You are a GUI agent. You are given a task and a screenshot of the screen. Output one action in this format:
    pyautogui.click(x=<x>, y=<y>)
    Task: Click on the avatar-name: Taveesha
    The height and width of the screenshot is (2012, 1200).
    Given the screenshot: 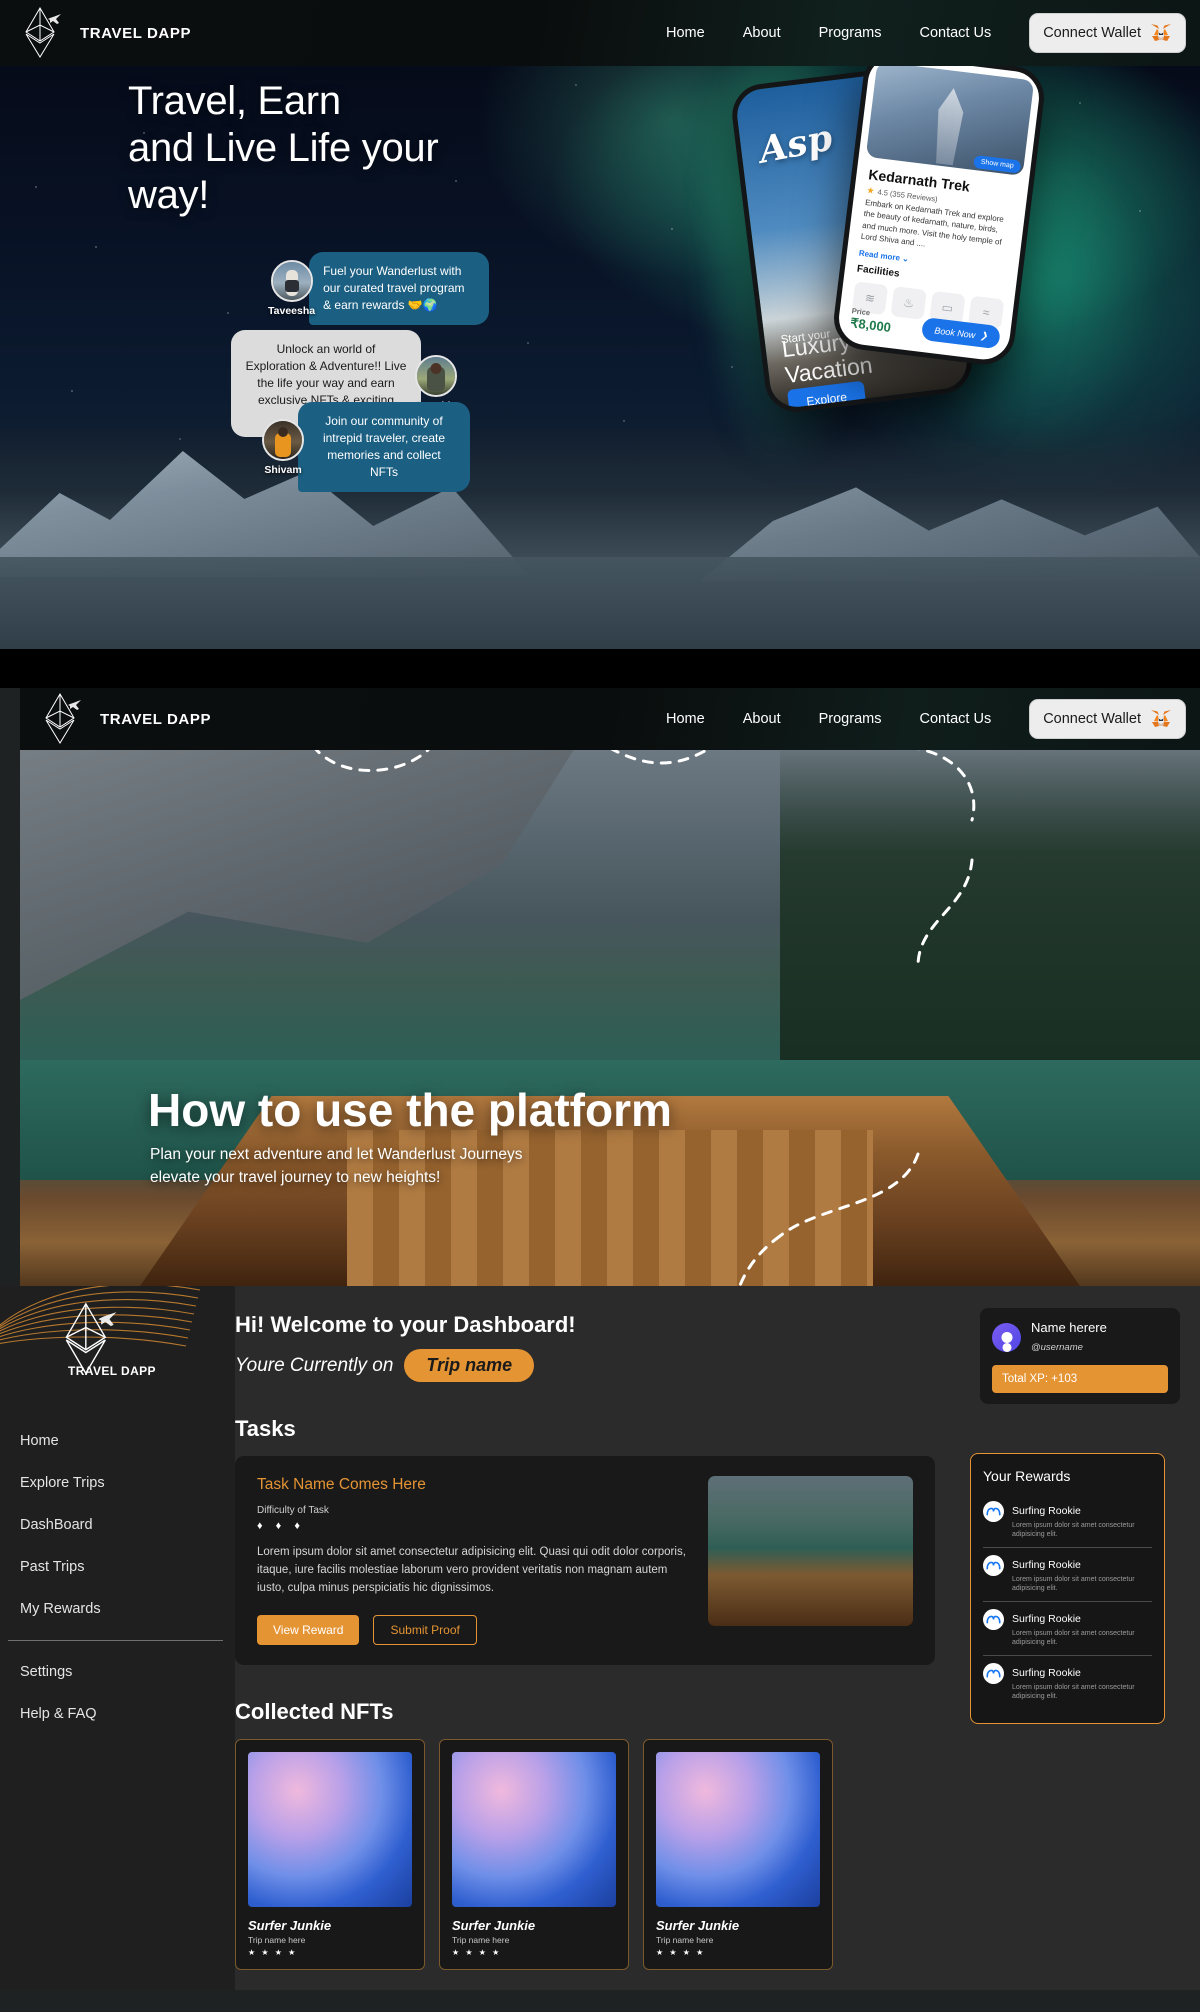 What is the action you would take?
    pyautogui.click(x=292, y=311)
    